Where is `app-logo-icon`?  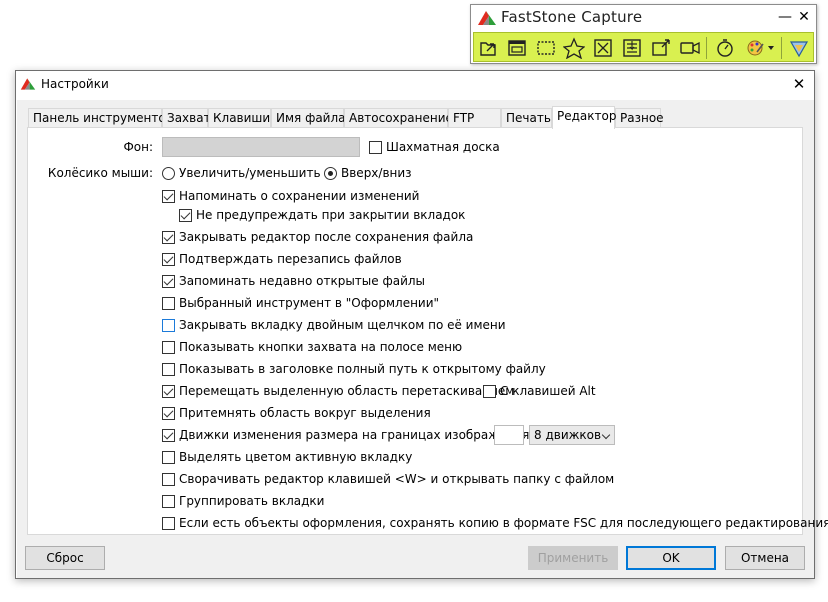 app-logo-icon is located at coordinates (28, 85).